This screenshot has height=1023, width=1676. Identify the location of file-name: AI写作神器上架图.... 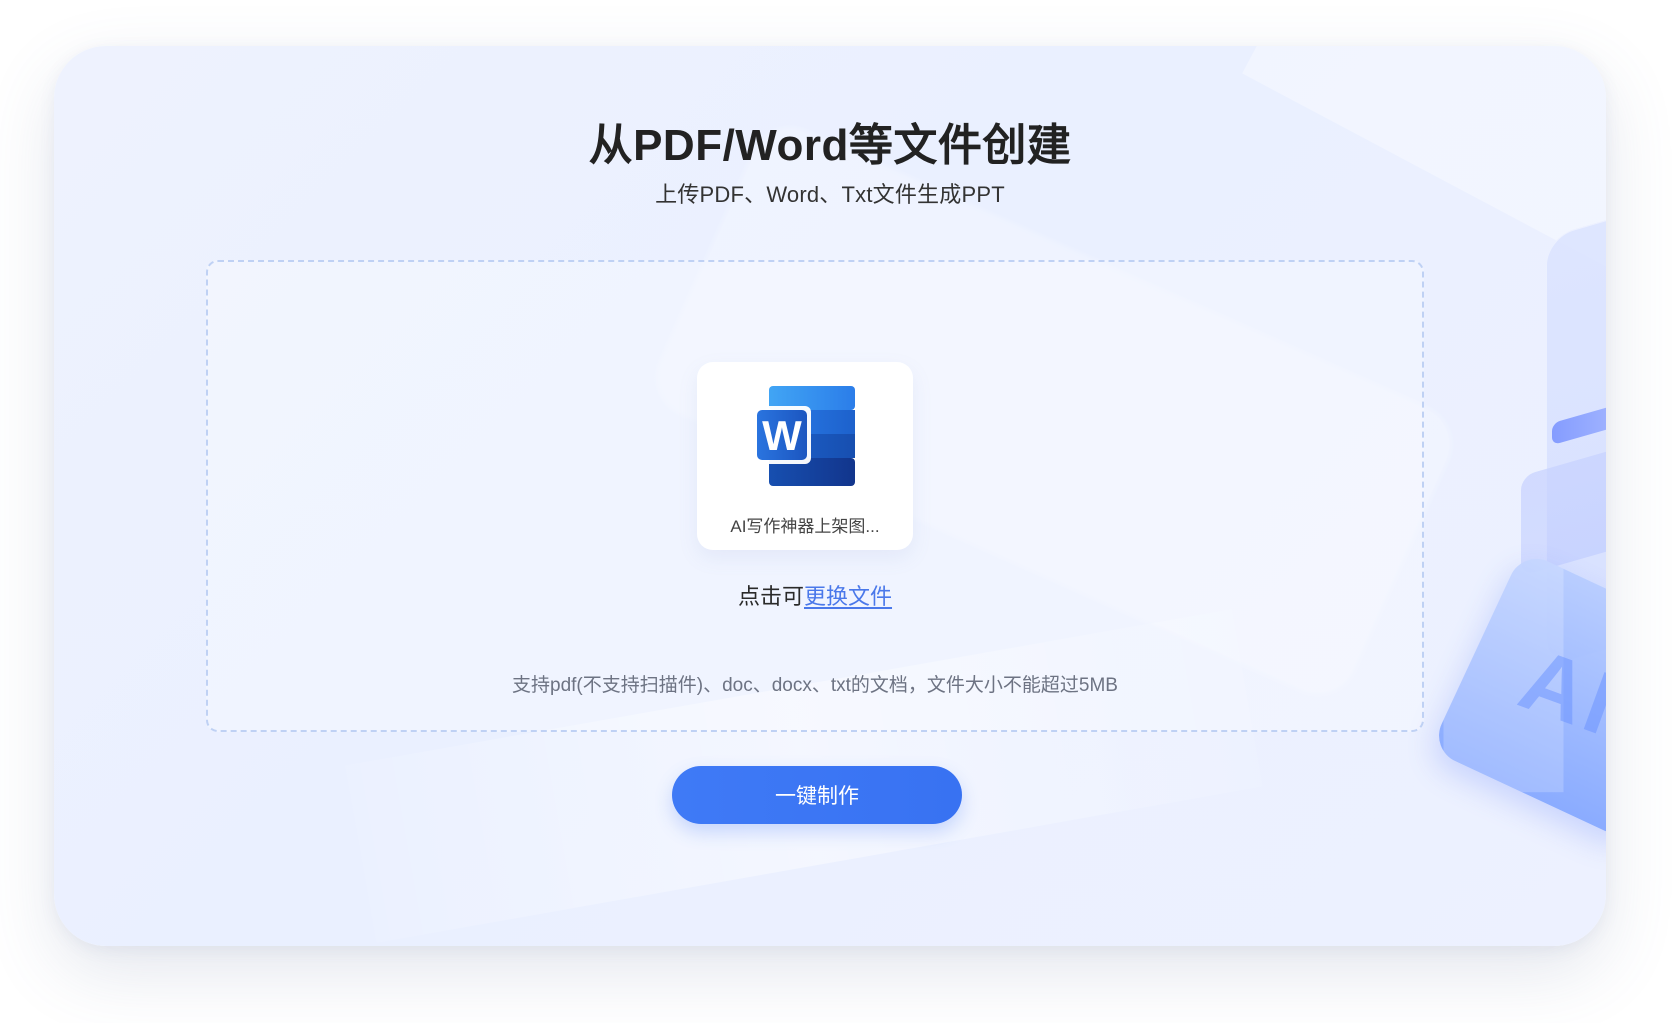
(805, 526).